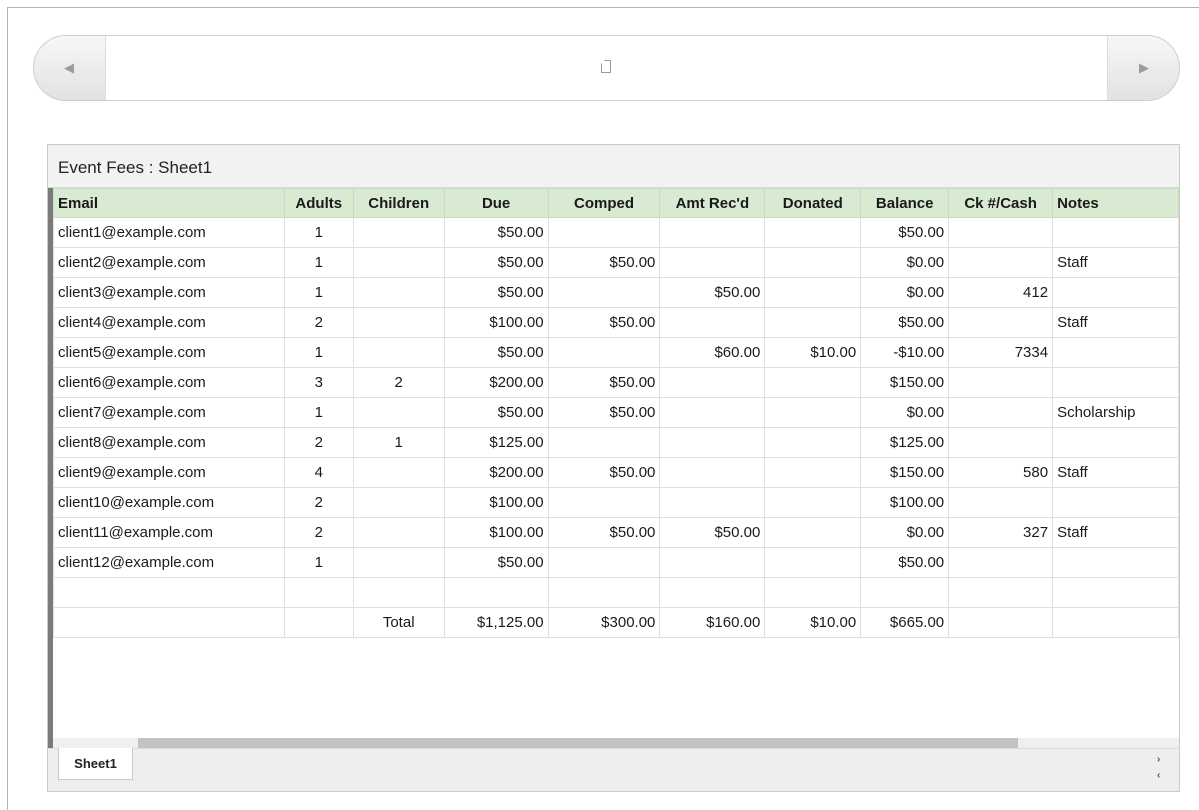  What do you see at coordinates (169, 352) in the screenshot?
I see `table-cell: client5@example.com` at bounding box center [169, 352].